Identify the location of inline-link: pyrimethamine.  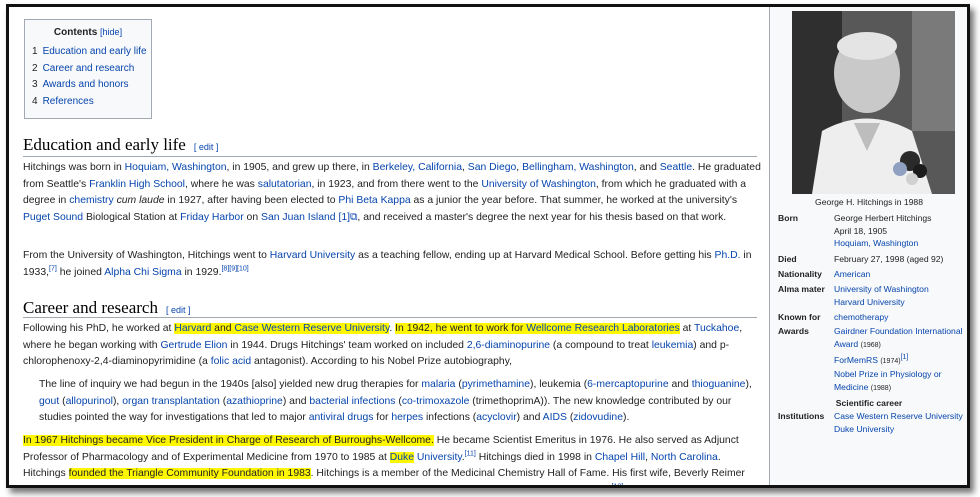
(496, 384).